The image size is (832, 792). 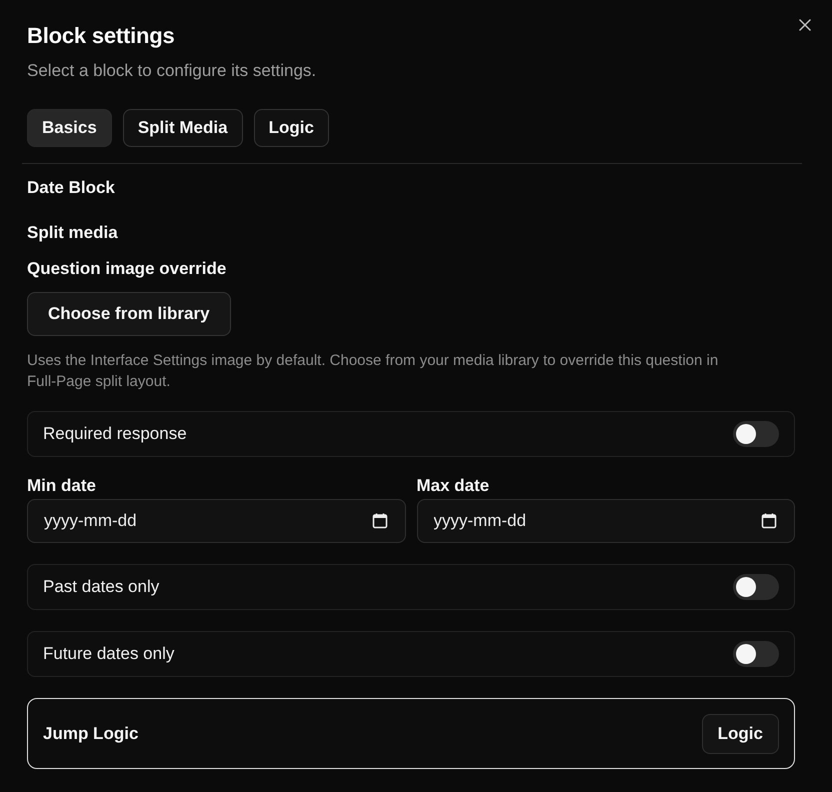 I want to click on tab: Basics, so click(x=69, y=128).